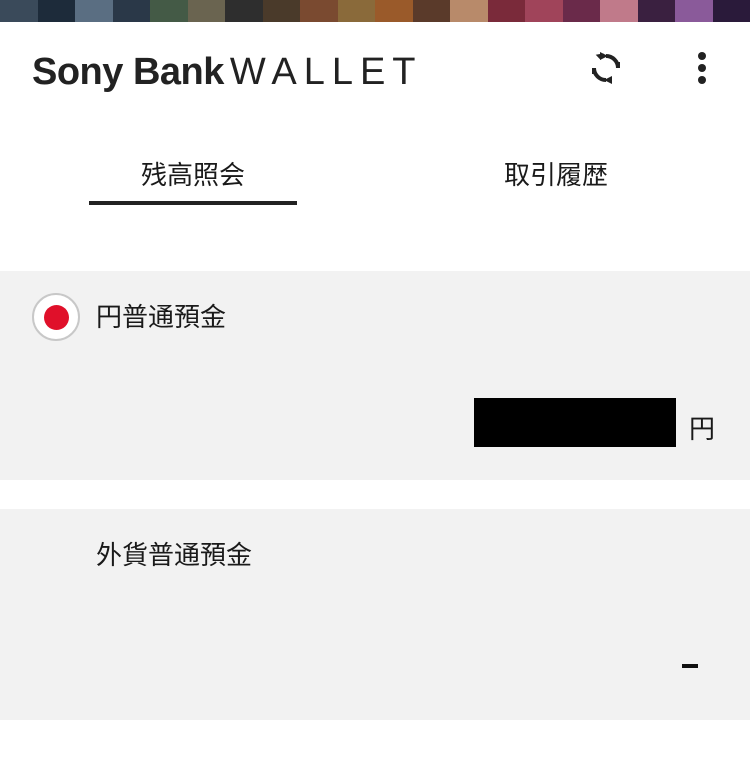  Describe the element at coordinates (375, 175) in the screenshot. I see `tab-bar: 残高照会 取引履歴` at that location.